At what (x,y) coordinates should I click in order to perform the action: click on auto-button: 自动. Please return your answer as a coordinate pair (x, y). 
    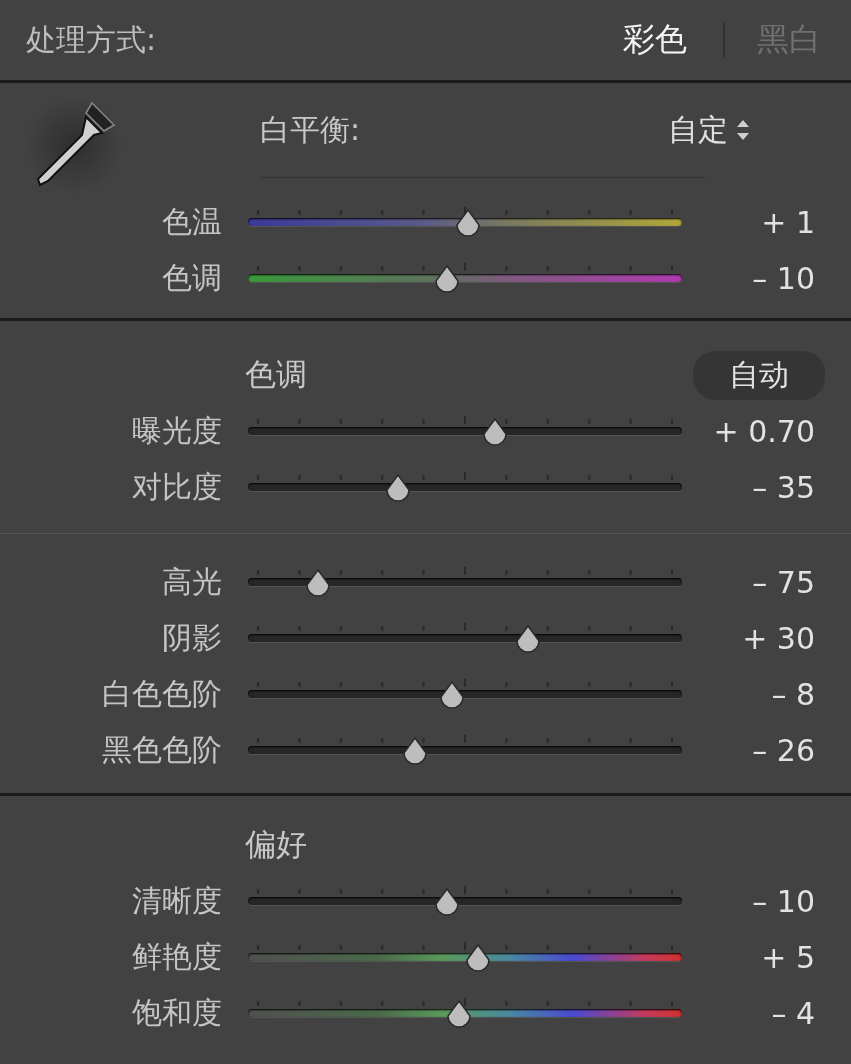
    Looking at the image, I should click on (759, 375).